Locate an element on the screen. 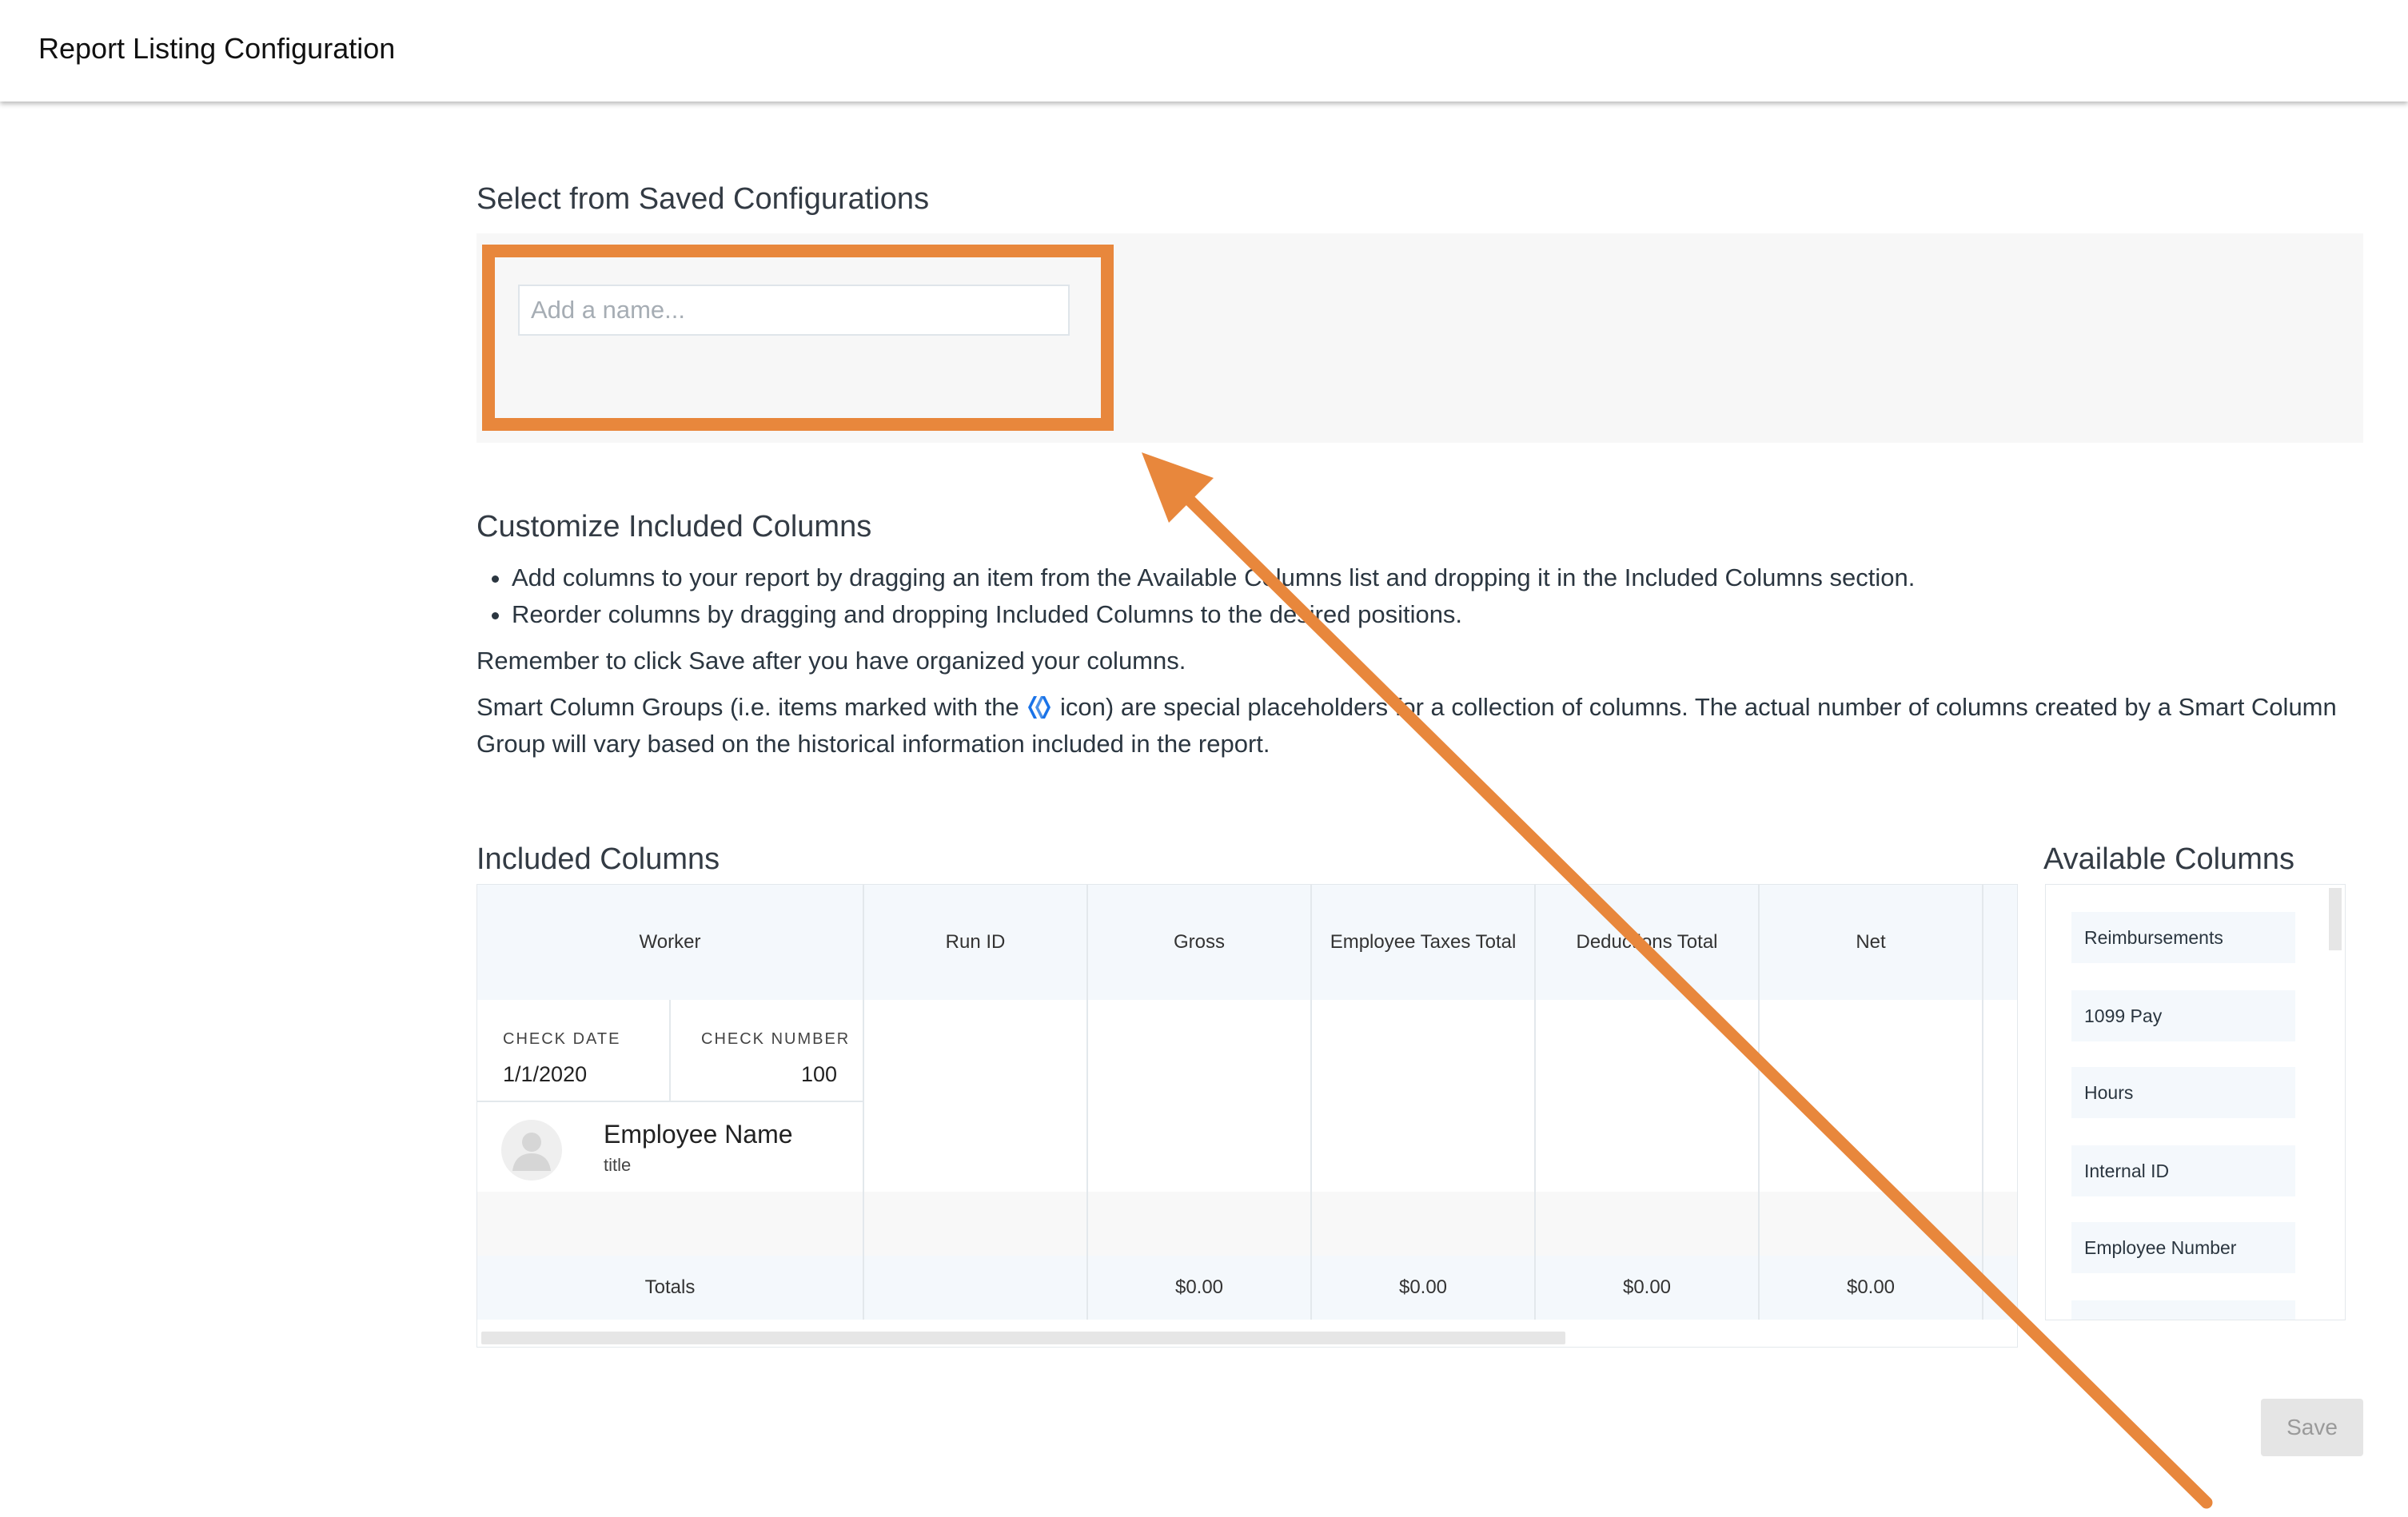 This screenshot has height=1517, width=2408. column-overflow is located at coordinates (2000, 1102).